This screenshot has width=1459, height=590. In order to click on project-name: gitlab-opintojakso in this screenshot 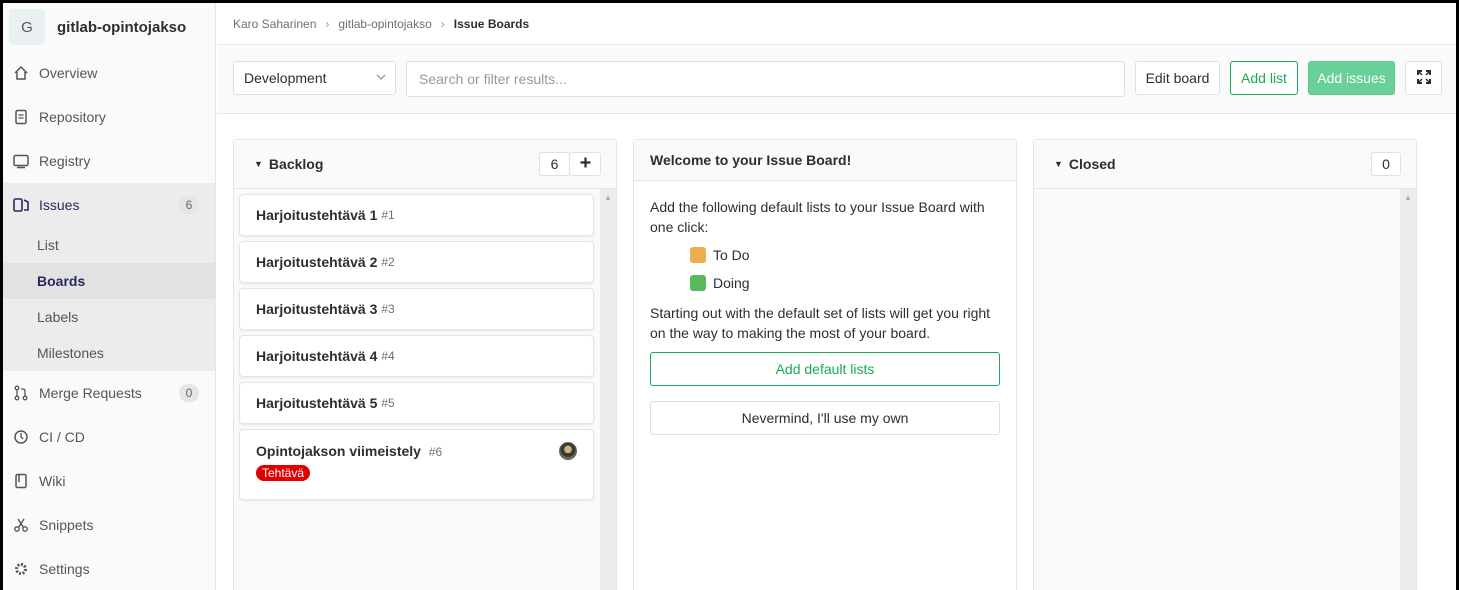, I will do `click(121, 27)`.